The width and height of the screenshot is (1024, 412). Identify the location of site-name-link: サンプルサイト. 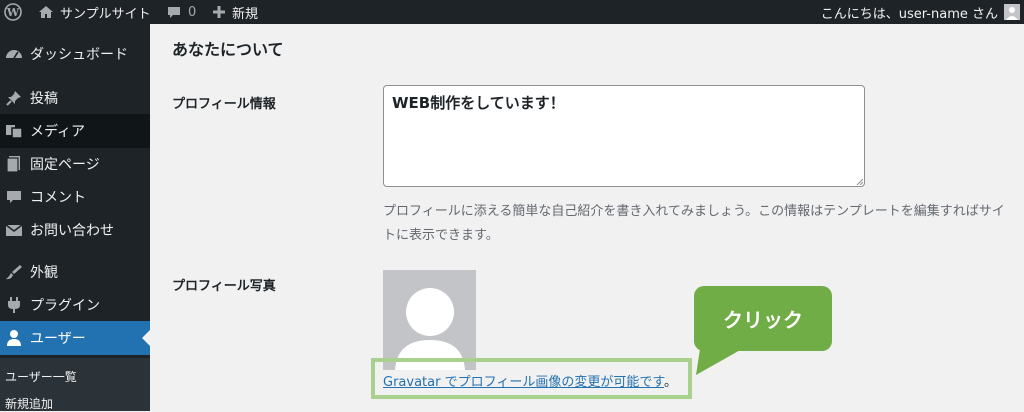
(94, 12).